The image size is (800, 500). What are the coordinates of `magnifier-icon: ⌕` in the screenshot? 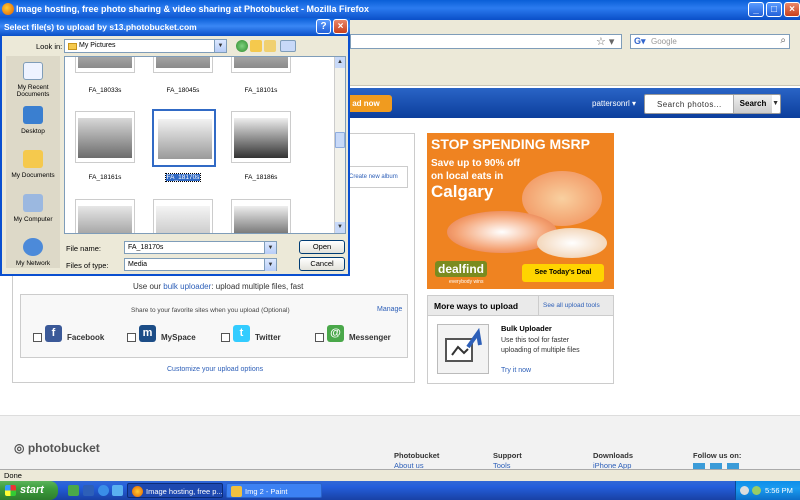 It's located at (783, 40).